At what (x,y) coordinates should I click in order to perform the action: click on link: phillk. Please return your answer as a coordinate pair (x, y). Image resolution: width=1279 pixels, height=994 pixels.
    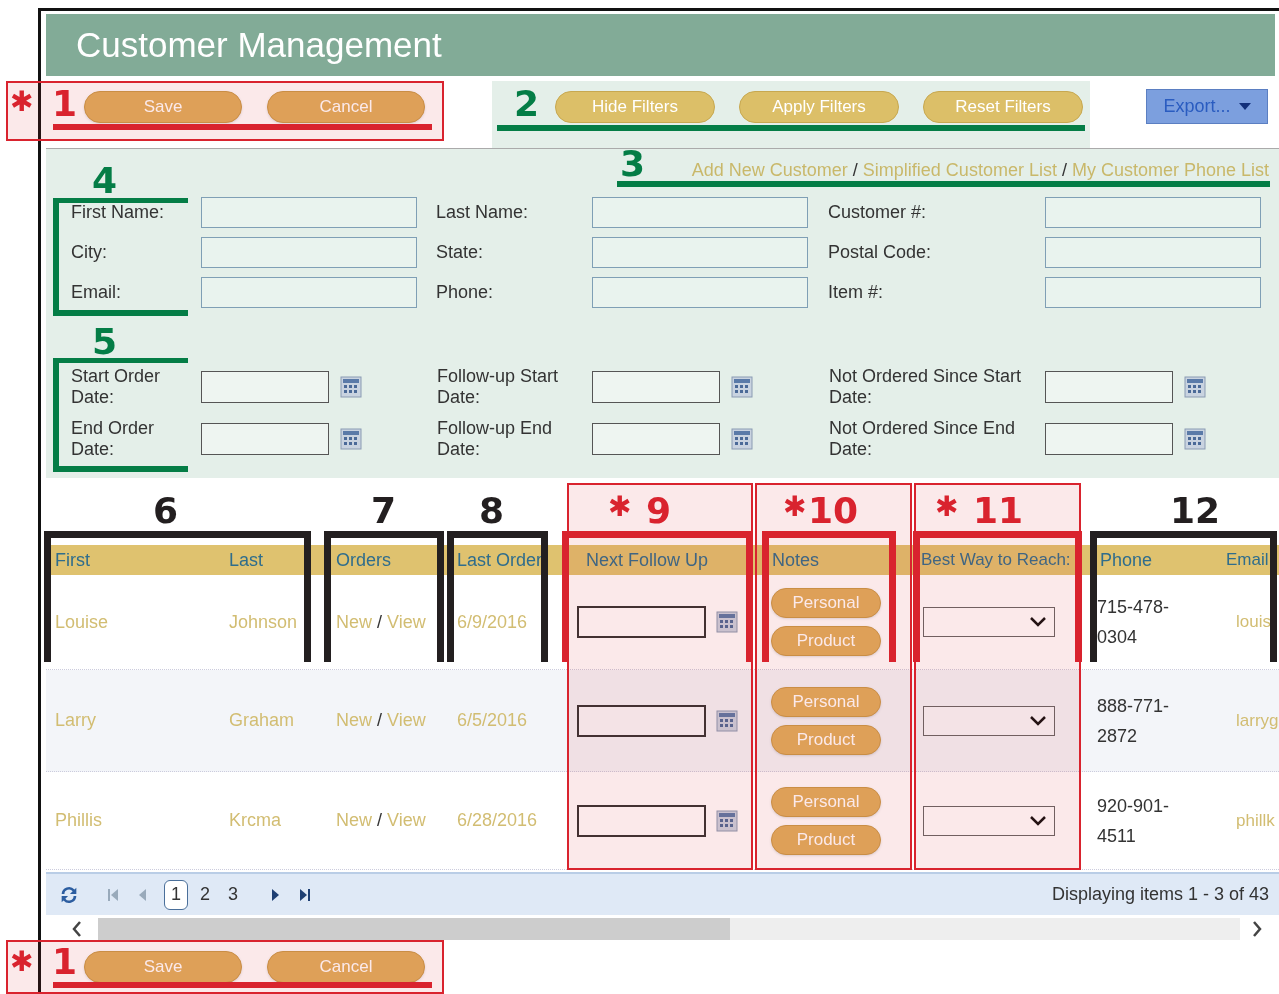
    Looking at the image, I should click on (1255, 820).